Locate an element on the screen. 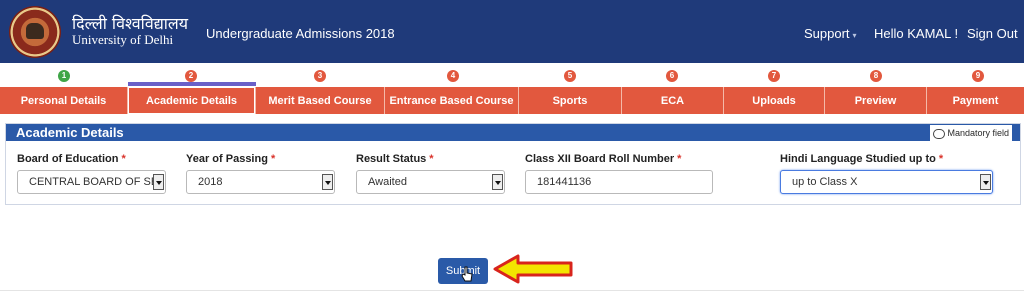 The width and height of the screenshot is (1024, 308). result-status-label: Result Status * is located at coordinates (395, 159).